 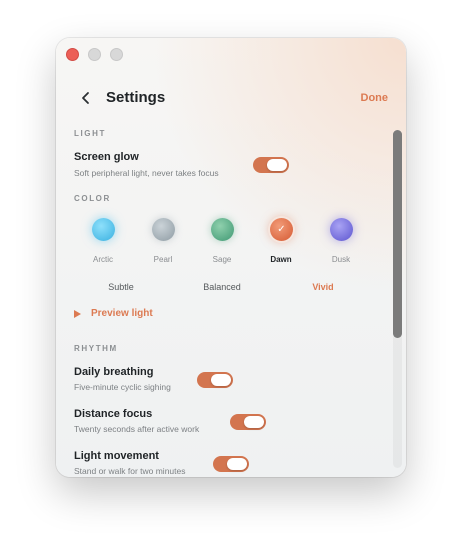 I want to click on swatch-pearl, so click(x=163, y=229).